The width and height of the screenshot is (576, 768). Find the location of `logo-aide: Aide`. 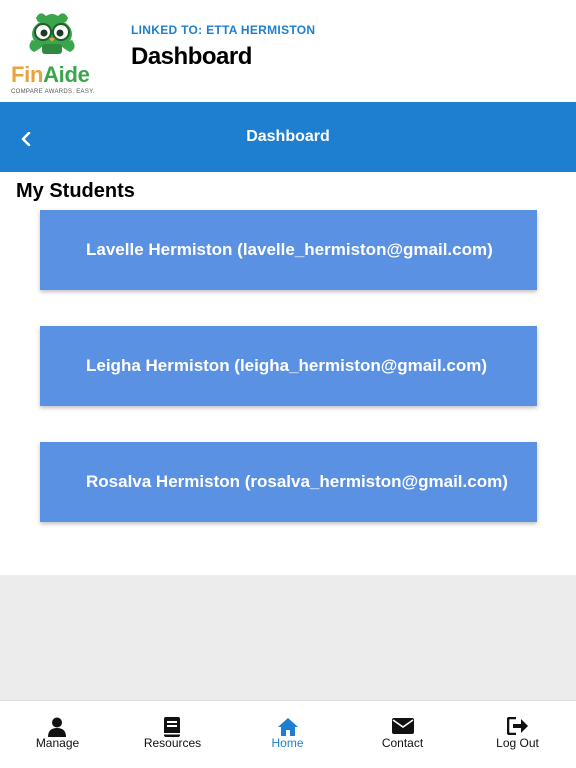

logo-aide: Aide is located at coordinates (66, 74).